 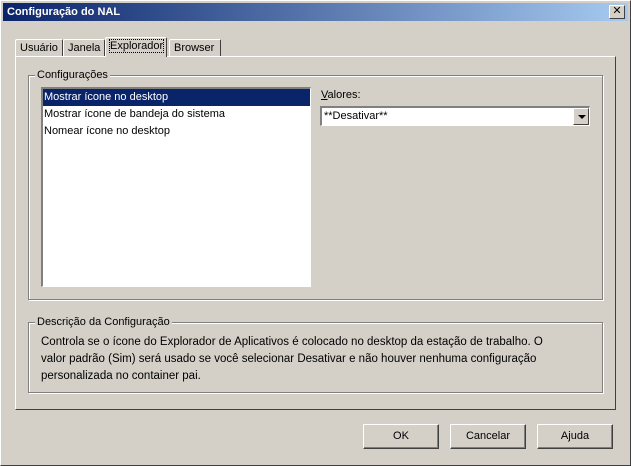 I want to click on description-line: personalizada no container pai., so click(x=121, y=376).